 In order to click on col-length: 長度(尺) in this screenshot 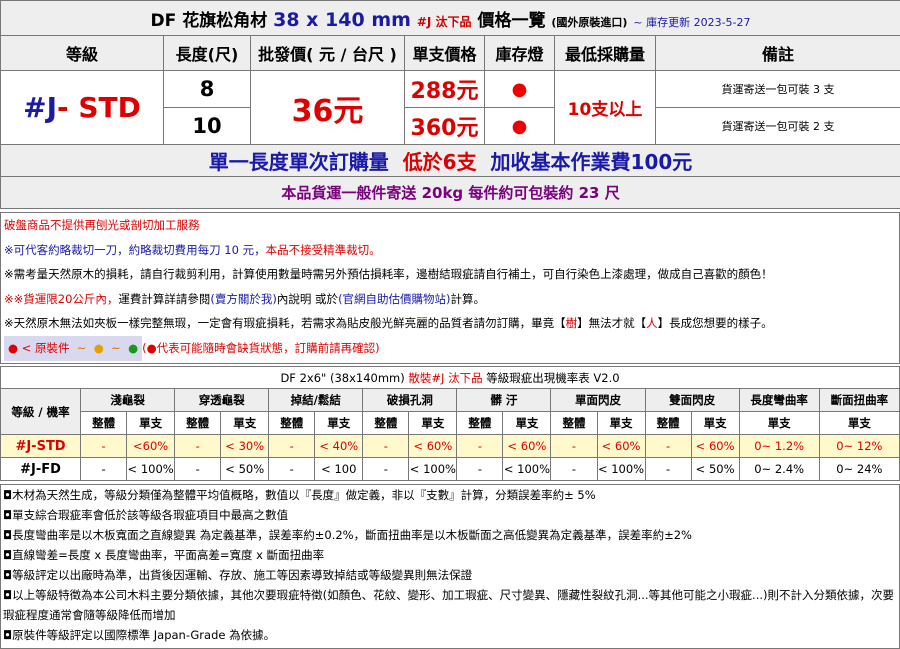, I will do `click(207, 53)`.